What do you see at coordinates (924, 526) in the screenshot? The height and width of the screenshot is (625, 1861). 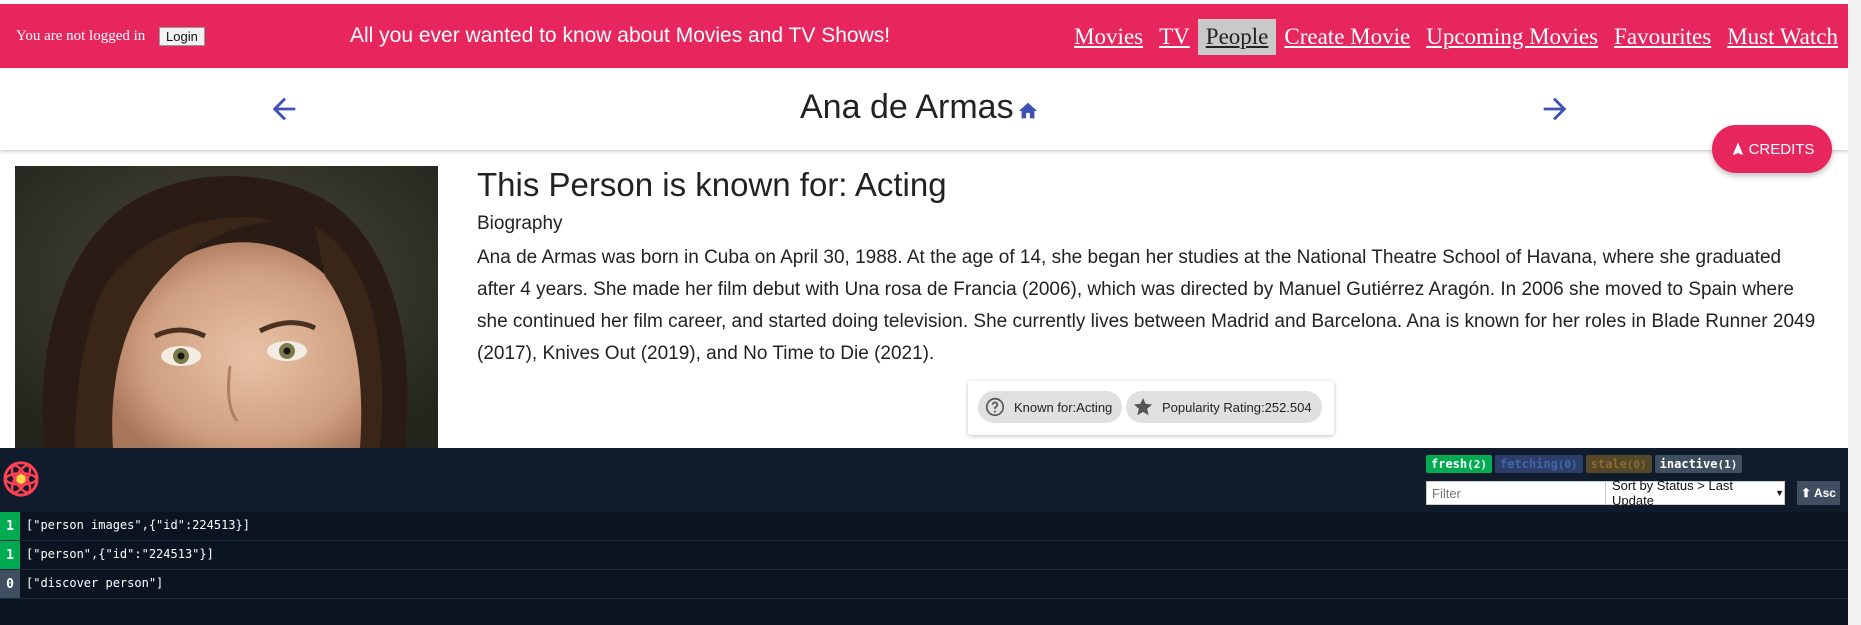 I see `query-row: 1 ["person images",{"id":224513}]` at bounding box center [924, 526].